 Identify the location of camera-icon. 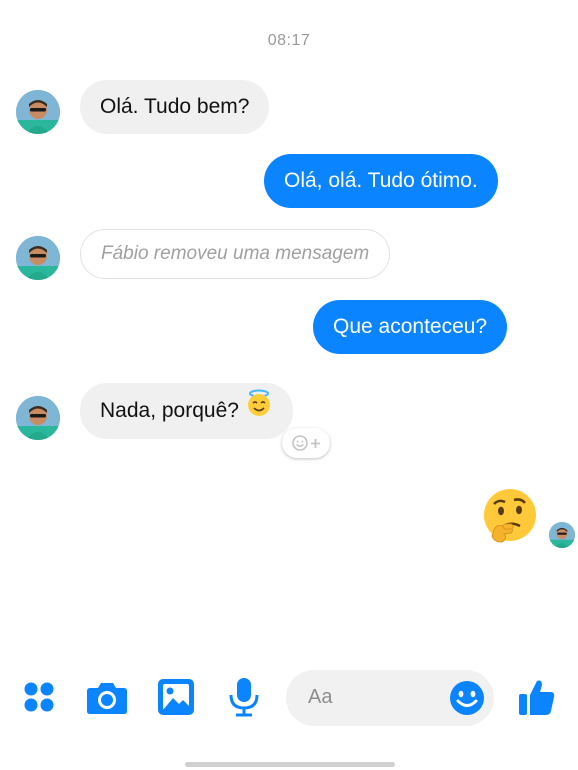
(107, 697).